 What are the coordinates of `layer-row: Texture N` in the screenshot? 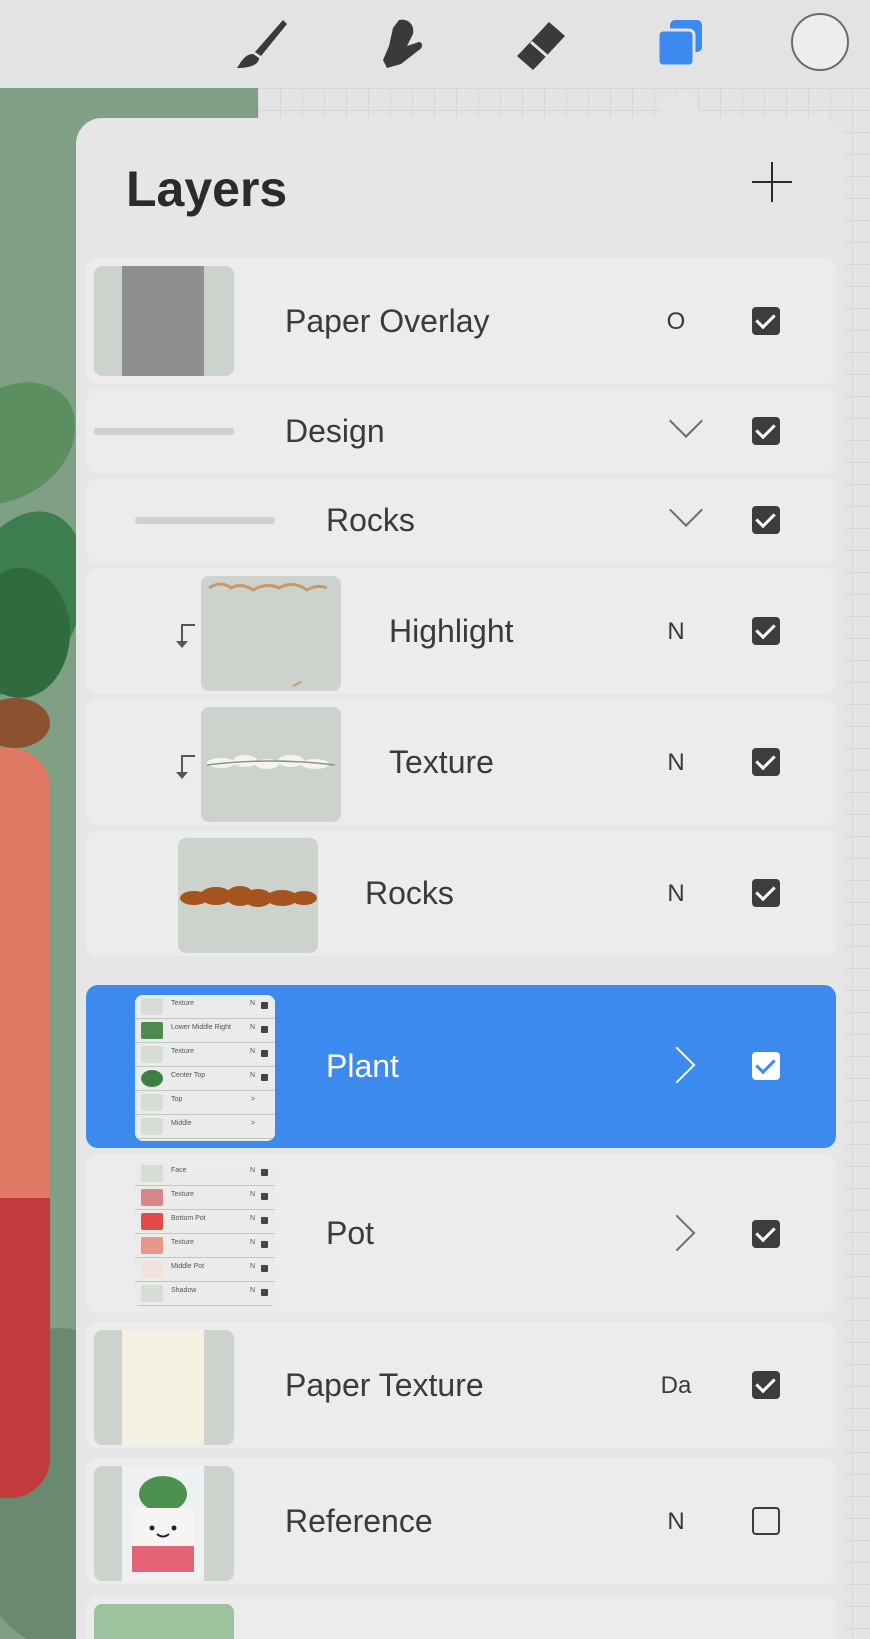 It's located at (461, 762).